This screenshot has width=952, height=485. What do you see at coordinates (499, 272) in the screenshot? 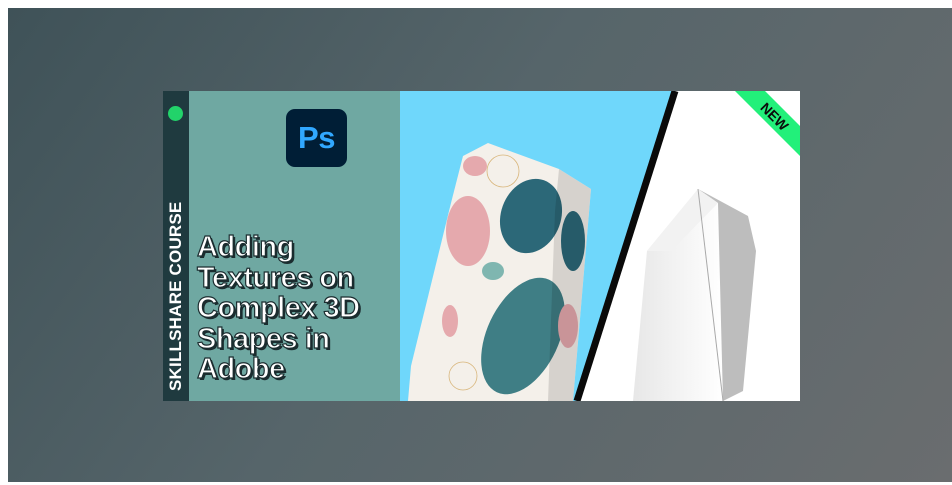
I see `textured-box` at bounding box center [499, 272].